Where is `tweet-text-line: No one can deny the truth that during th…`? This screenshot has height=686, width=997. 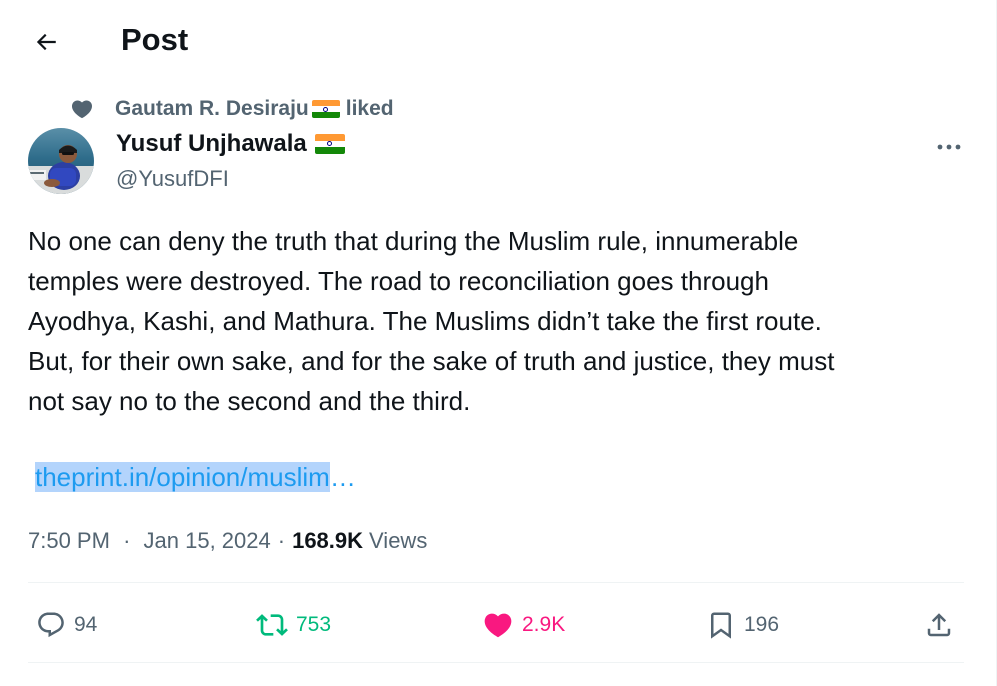 tweet-text-line: No one can deny the truth that during th… is located at coordinates (413, 241).